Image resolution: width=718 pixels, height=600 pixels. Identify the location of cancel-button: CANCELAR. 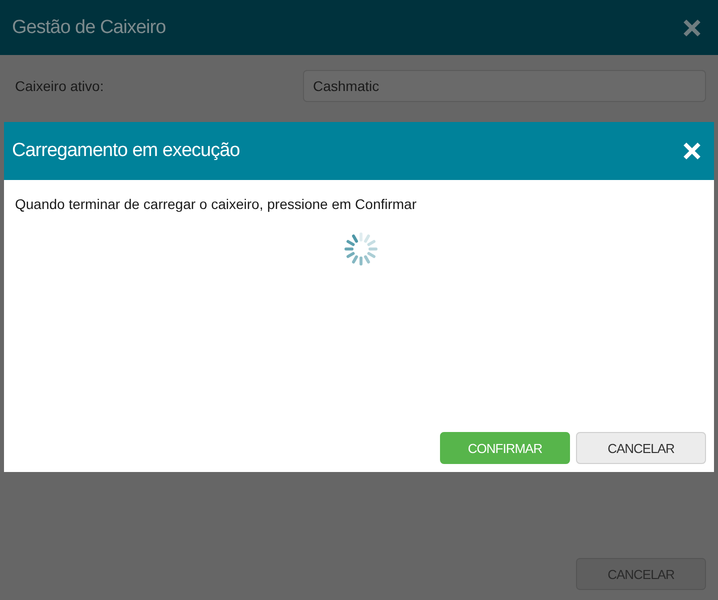
(641, 448).